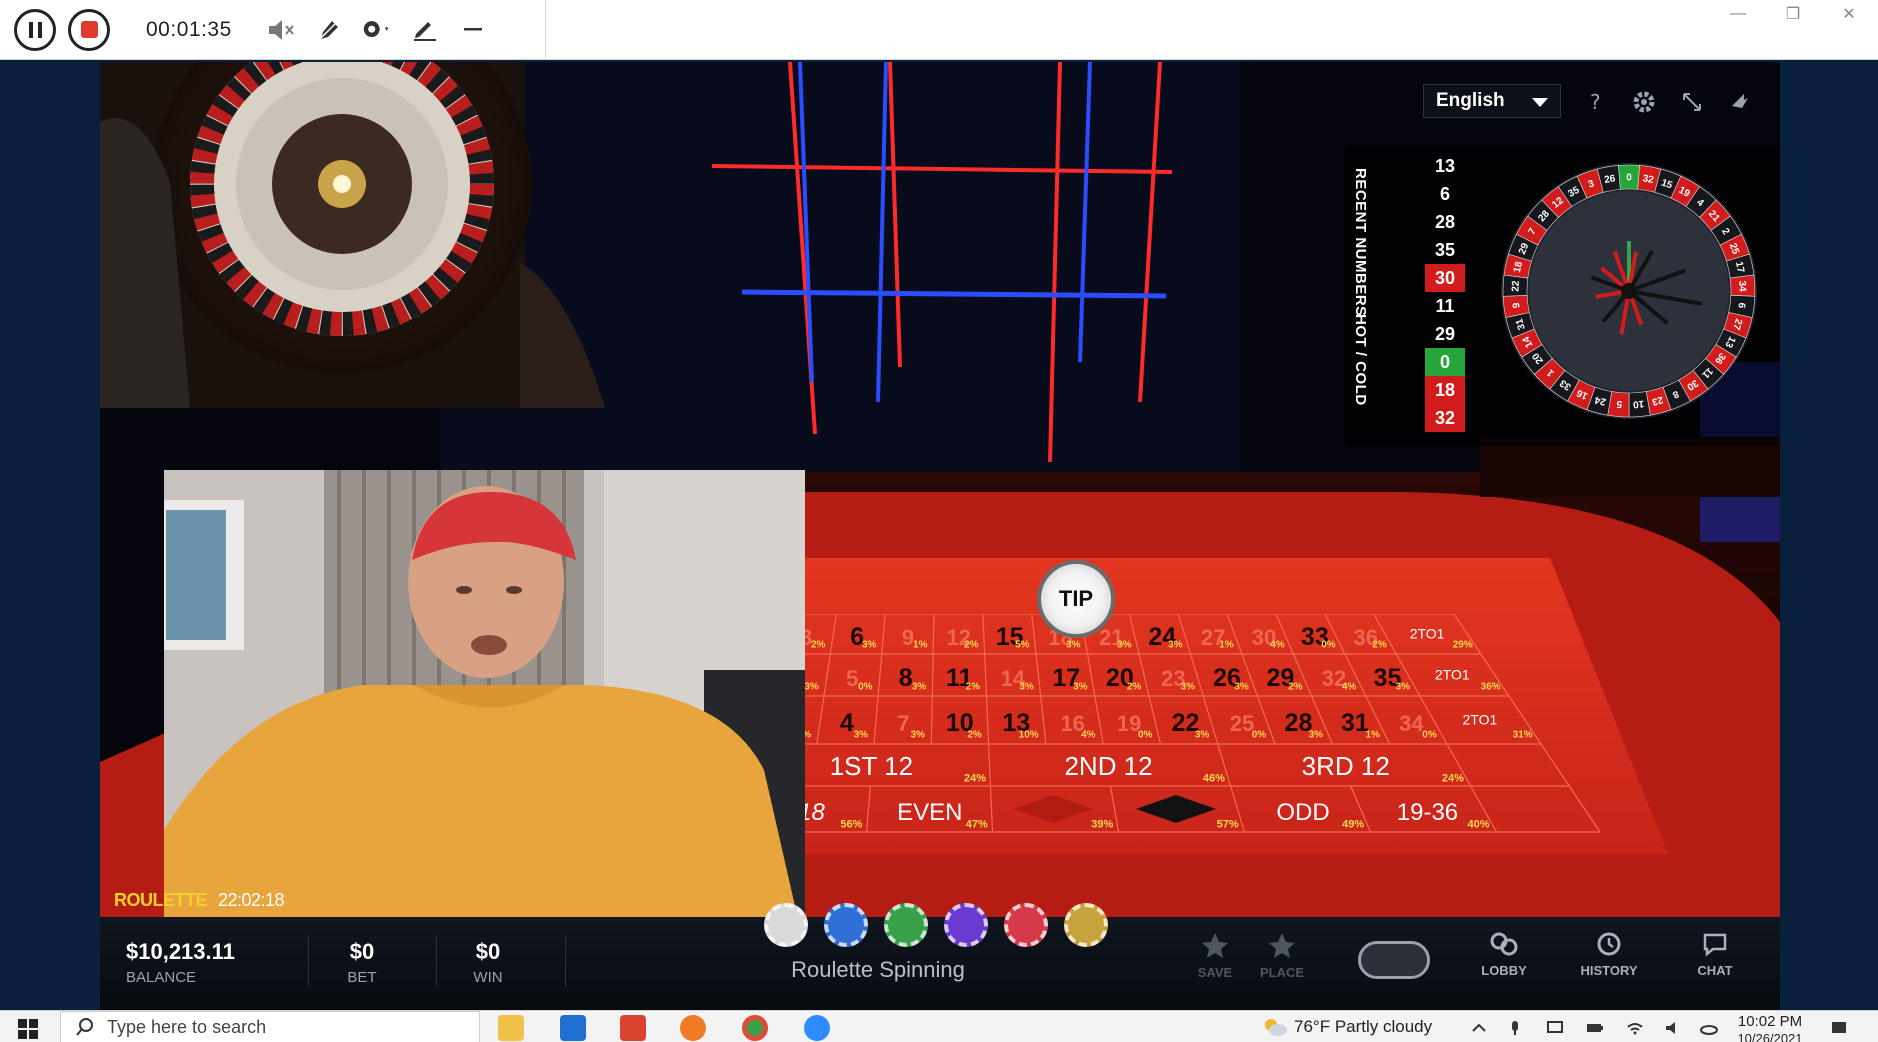 This screenshot has width=1878, height=1042. Describe the element at coordinates (1839, 1028) in the screenshot. I see `notifications-icon` at that location.